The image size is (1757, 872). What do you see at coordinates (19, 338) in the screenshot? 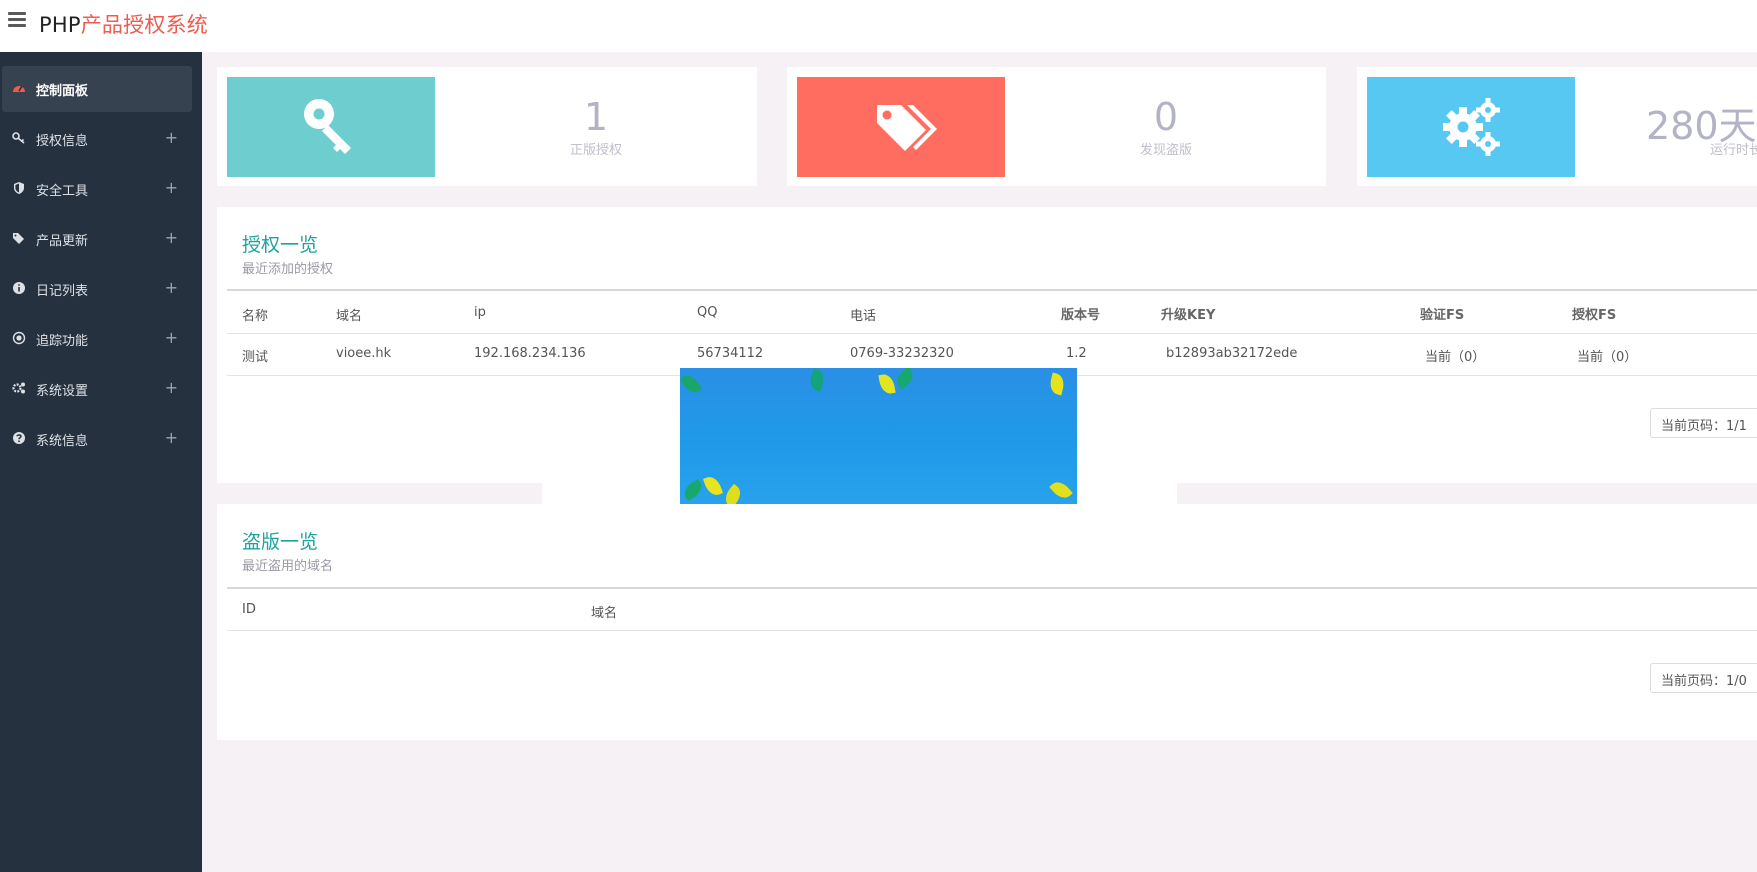
I see `target-icon` at bounding box center [19, 338].